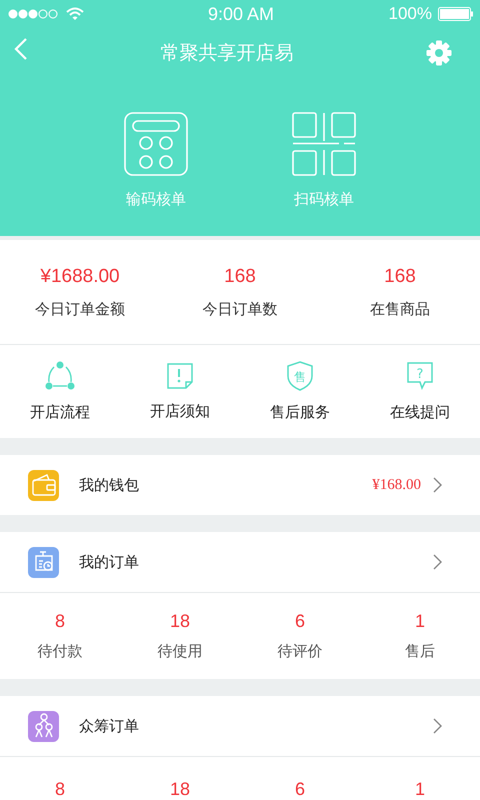 This screenshot has width=480, height=800. Describe the element at coordinates (75, 14) in the screenshot. I see `wifi-icon` at that location.